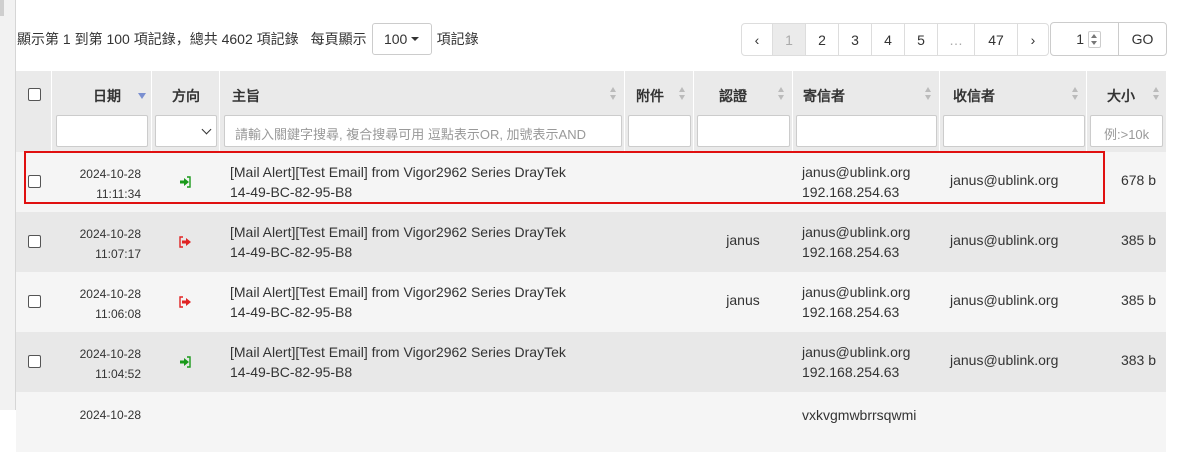  What do you see at coordinates (859, 415) in the screenshot?
I see `row-sender-email: vxkvgmwbrrsqwmi` at bounding box center [859, 415].